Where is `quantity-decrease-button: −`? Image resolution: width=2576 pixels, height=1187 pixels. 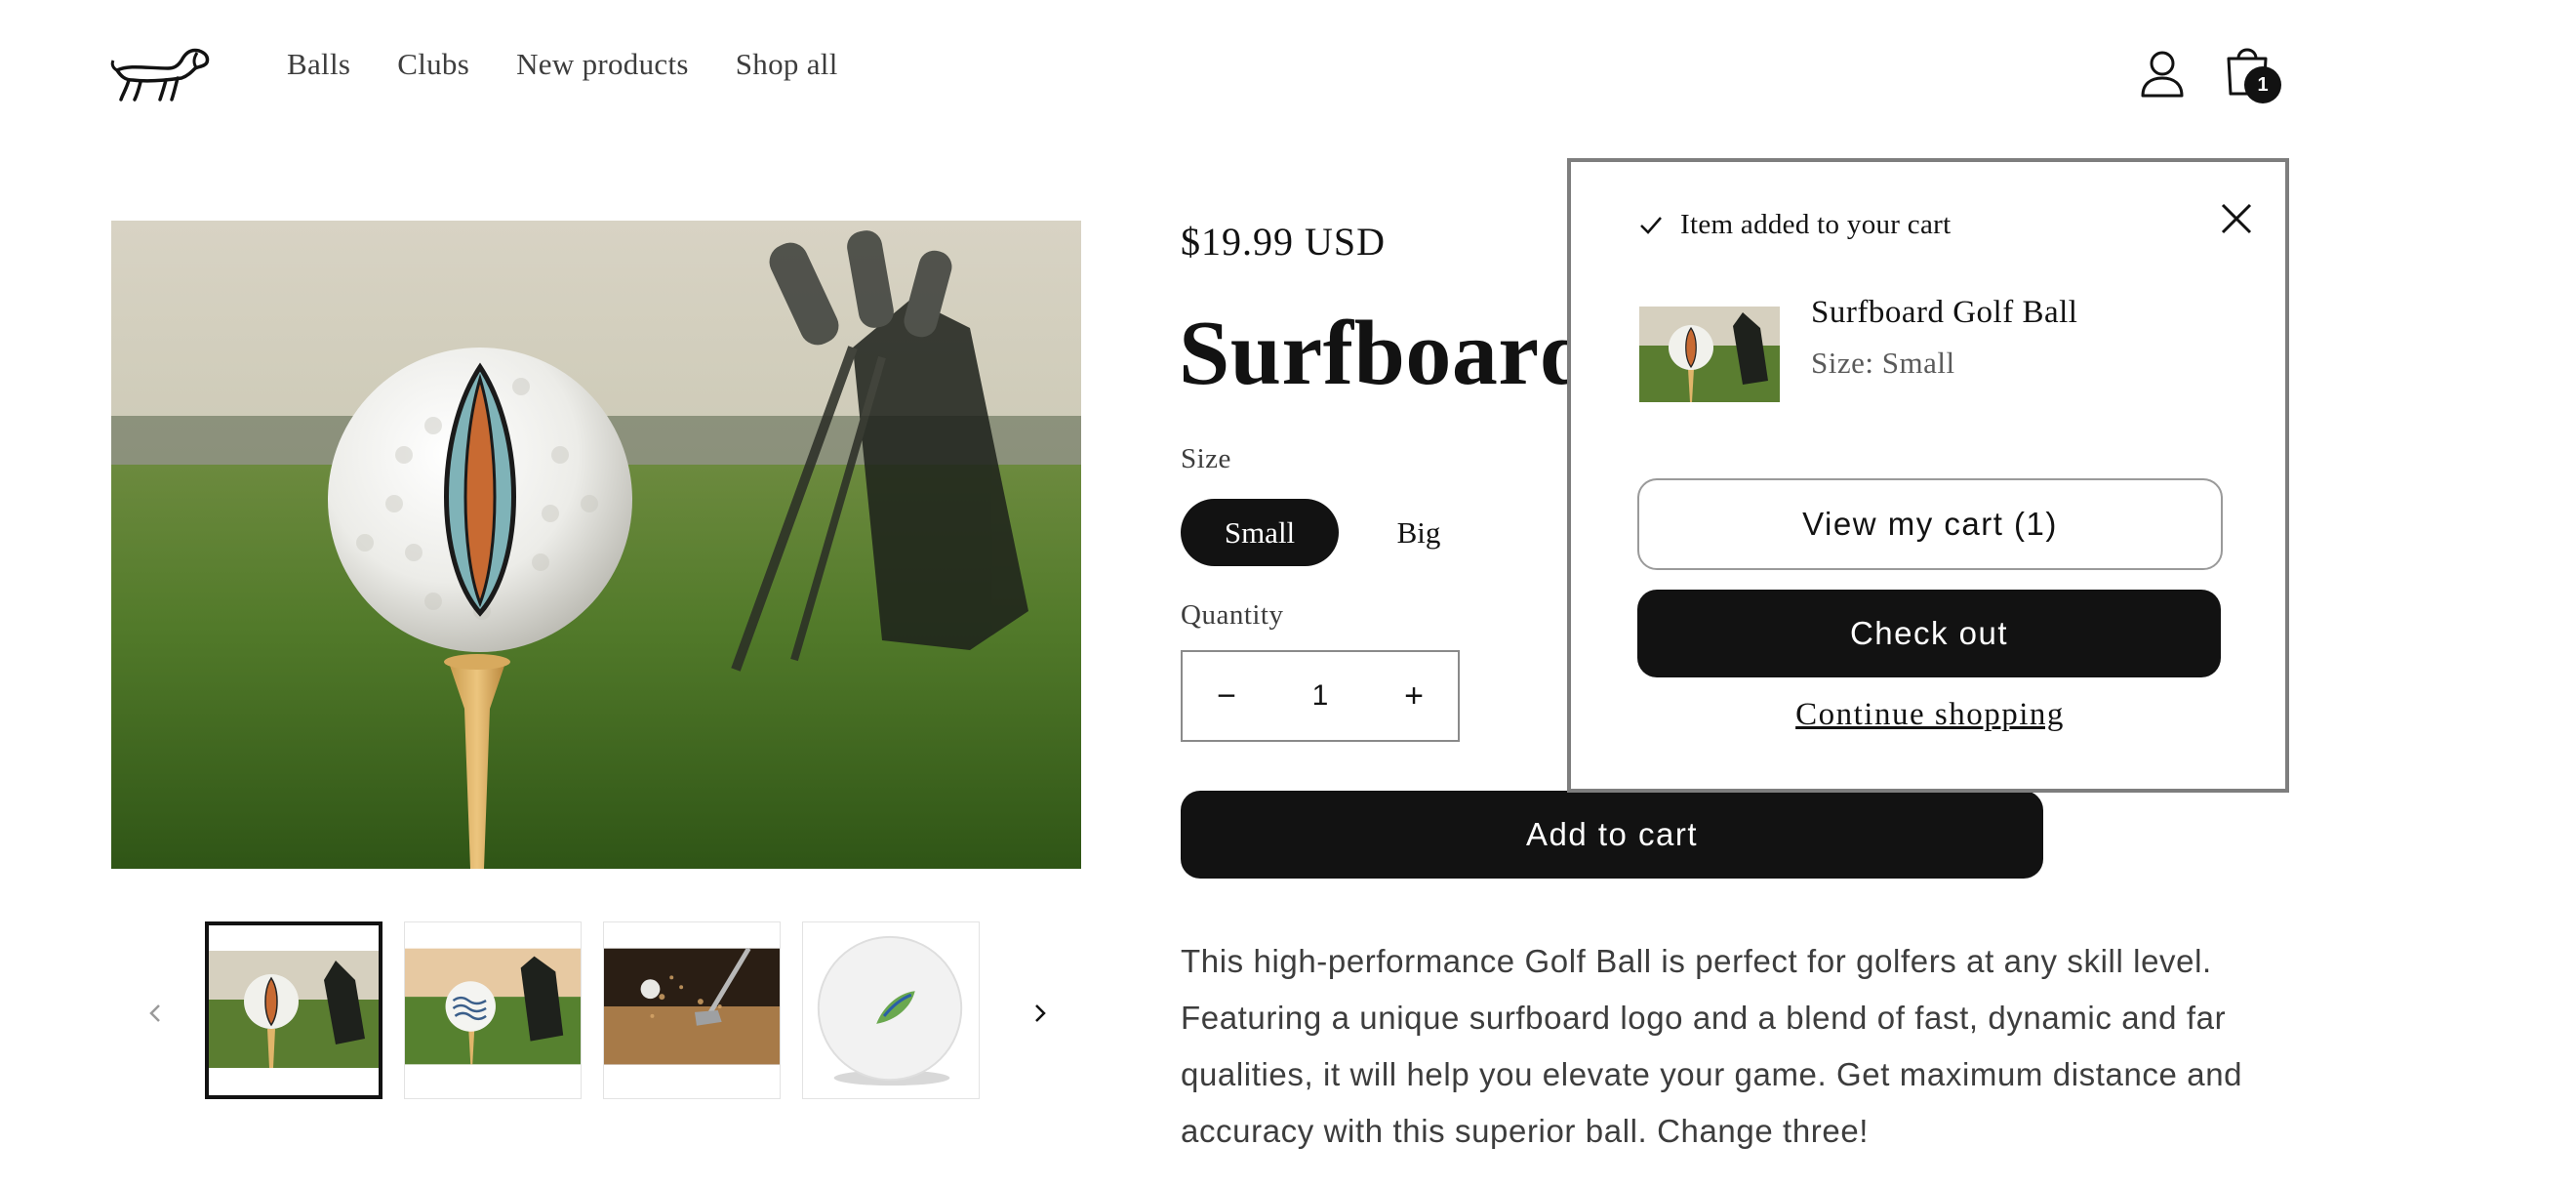
quantity-decrease-button: − is located at coordinates (1226, 696).